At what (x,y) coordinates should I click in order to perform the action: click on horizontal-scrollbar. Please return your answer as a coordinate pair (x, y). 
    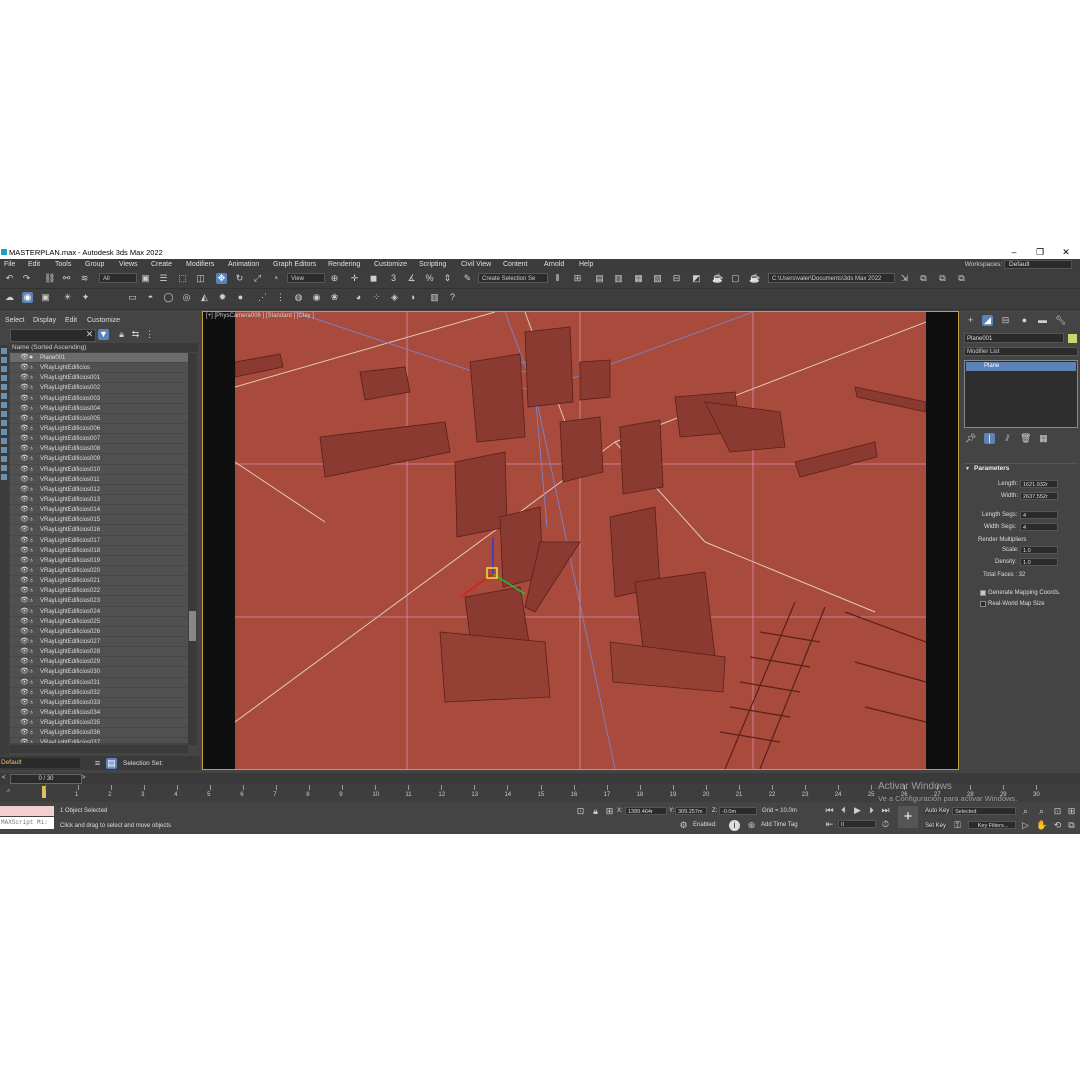
    Looking at the image, I should click on (99, 749).